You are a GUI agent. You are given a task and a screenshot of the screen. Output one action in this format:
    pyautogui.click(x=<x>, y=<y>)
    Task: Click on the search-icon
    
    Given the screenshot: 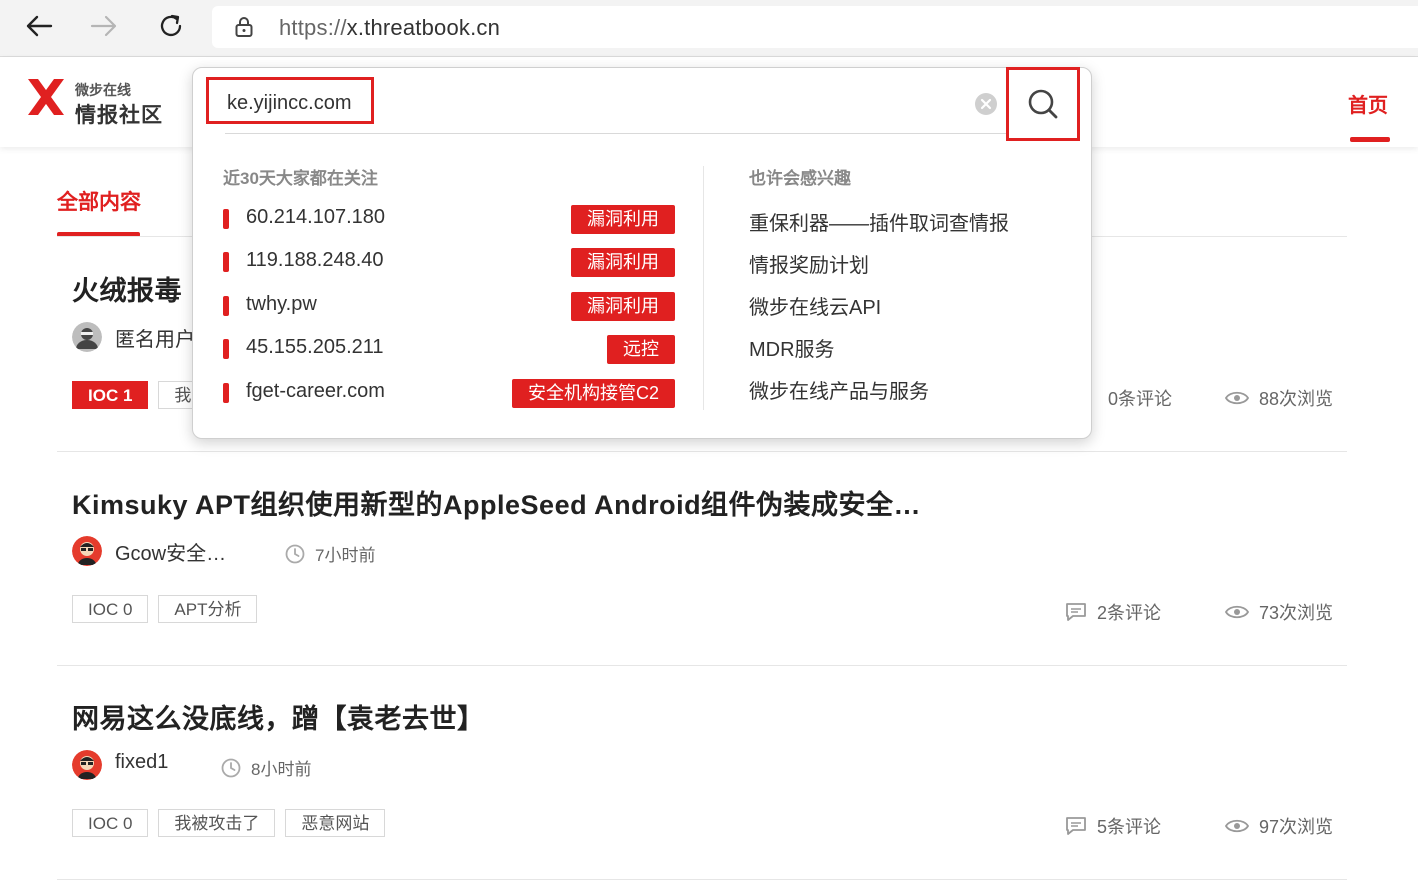 What is the action you would take?
    pyautogui.click(x=1043, y=104)
    